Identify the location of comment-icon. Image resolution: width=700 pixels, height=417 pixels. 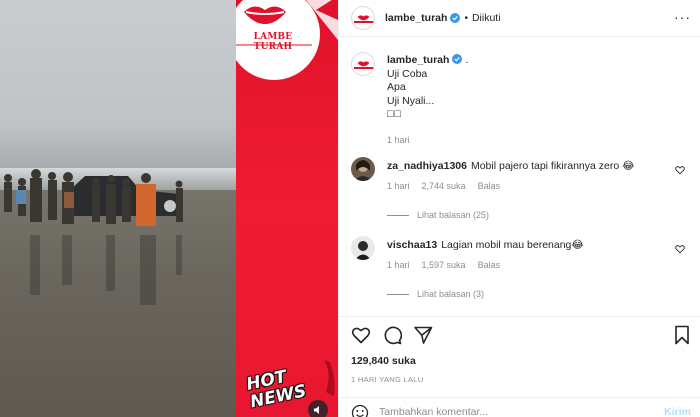
(392, 335).